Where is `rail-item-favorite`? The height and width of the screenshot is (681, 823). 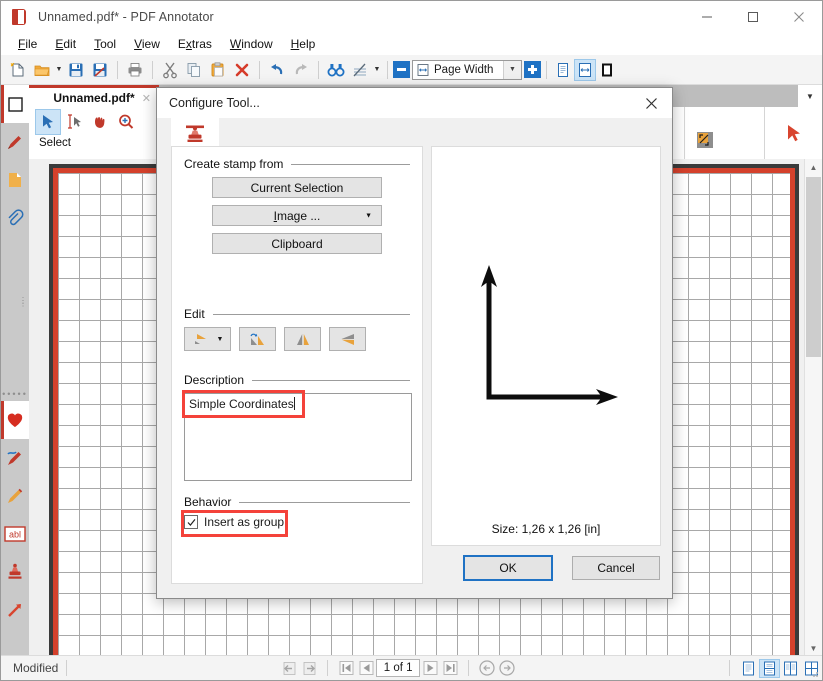
rail-item-favorite is located at coordinates (15, 420).